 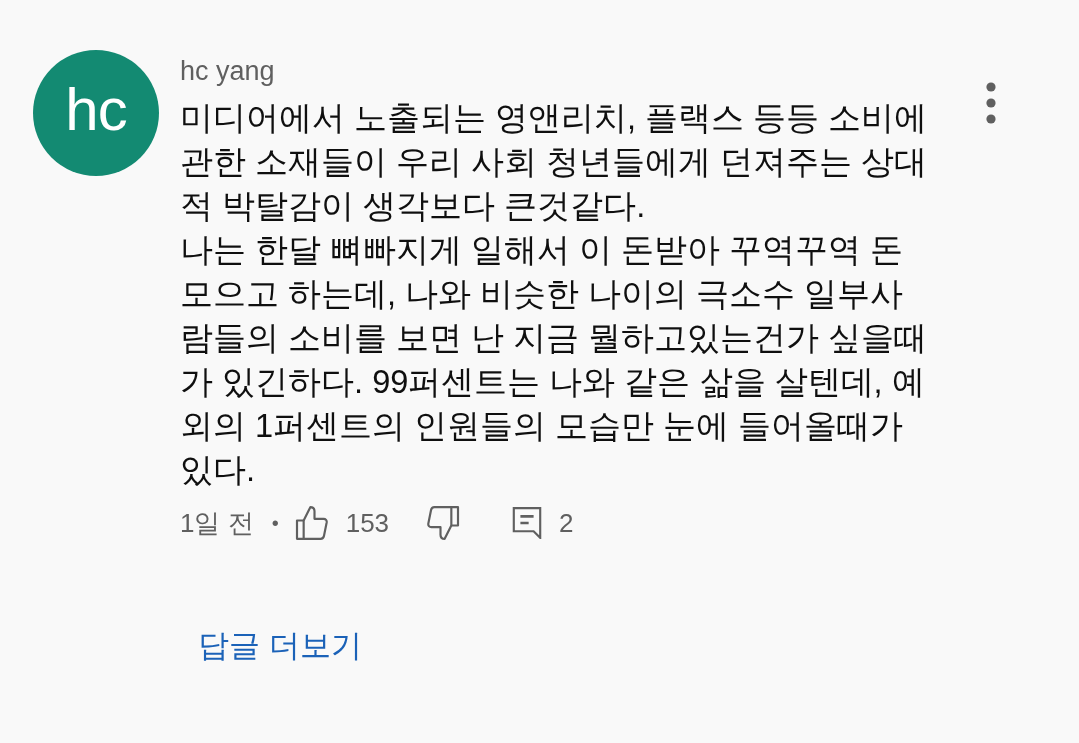 I want to click on thumbs-up-icon, so click(x=311, y=523).